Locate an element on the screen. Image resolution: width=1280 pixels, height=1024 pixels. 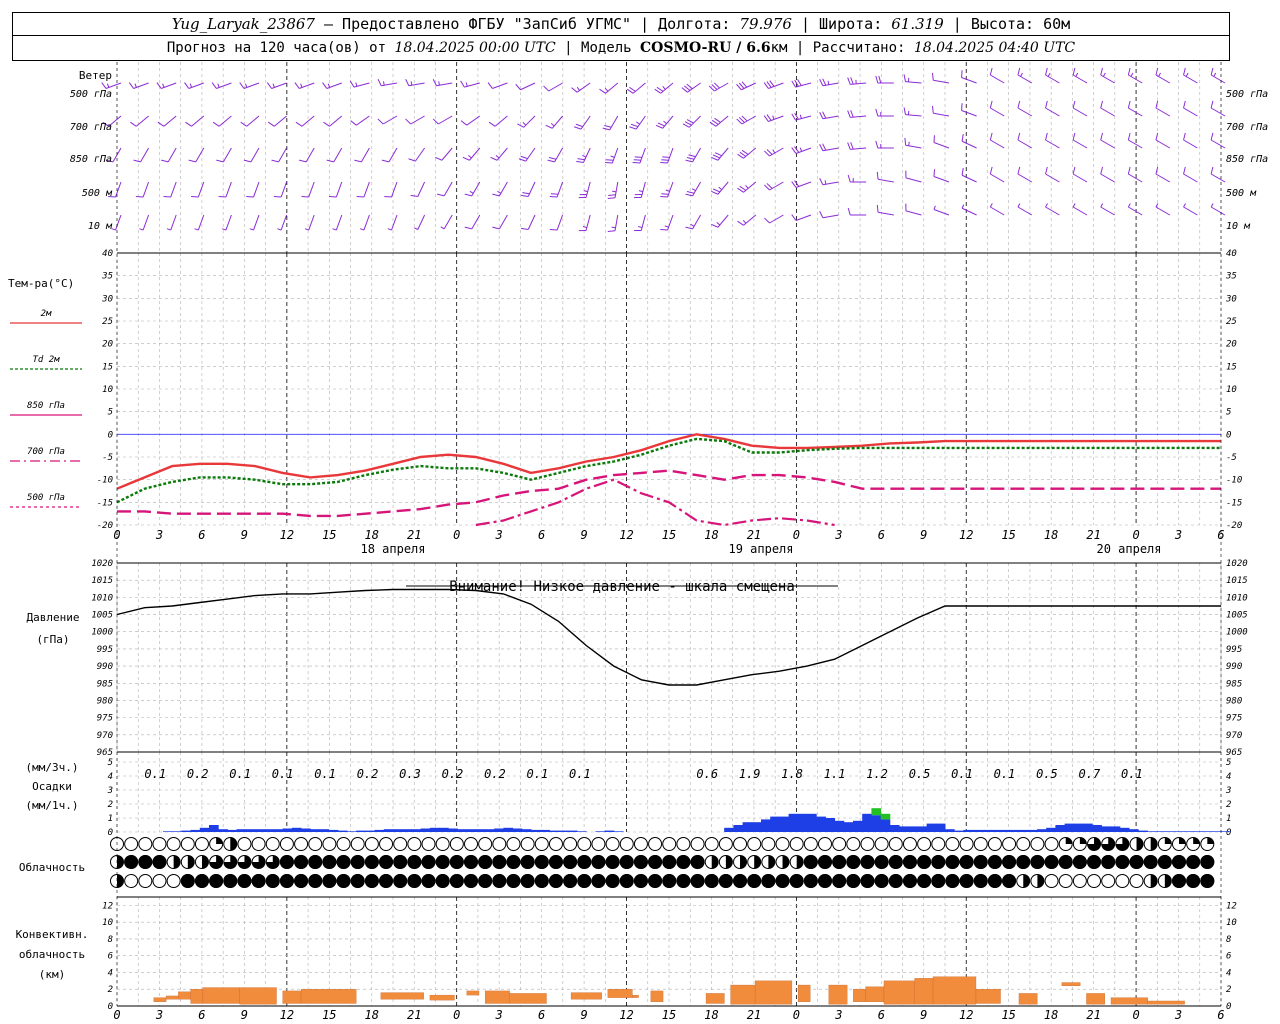
time-tick-label-bottom: 21 is located at coordinates (1093, 1015).